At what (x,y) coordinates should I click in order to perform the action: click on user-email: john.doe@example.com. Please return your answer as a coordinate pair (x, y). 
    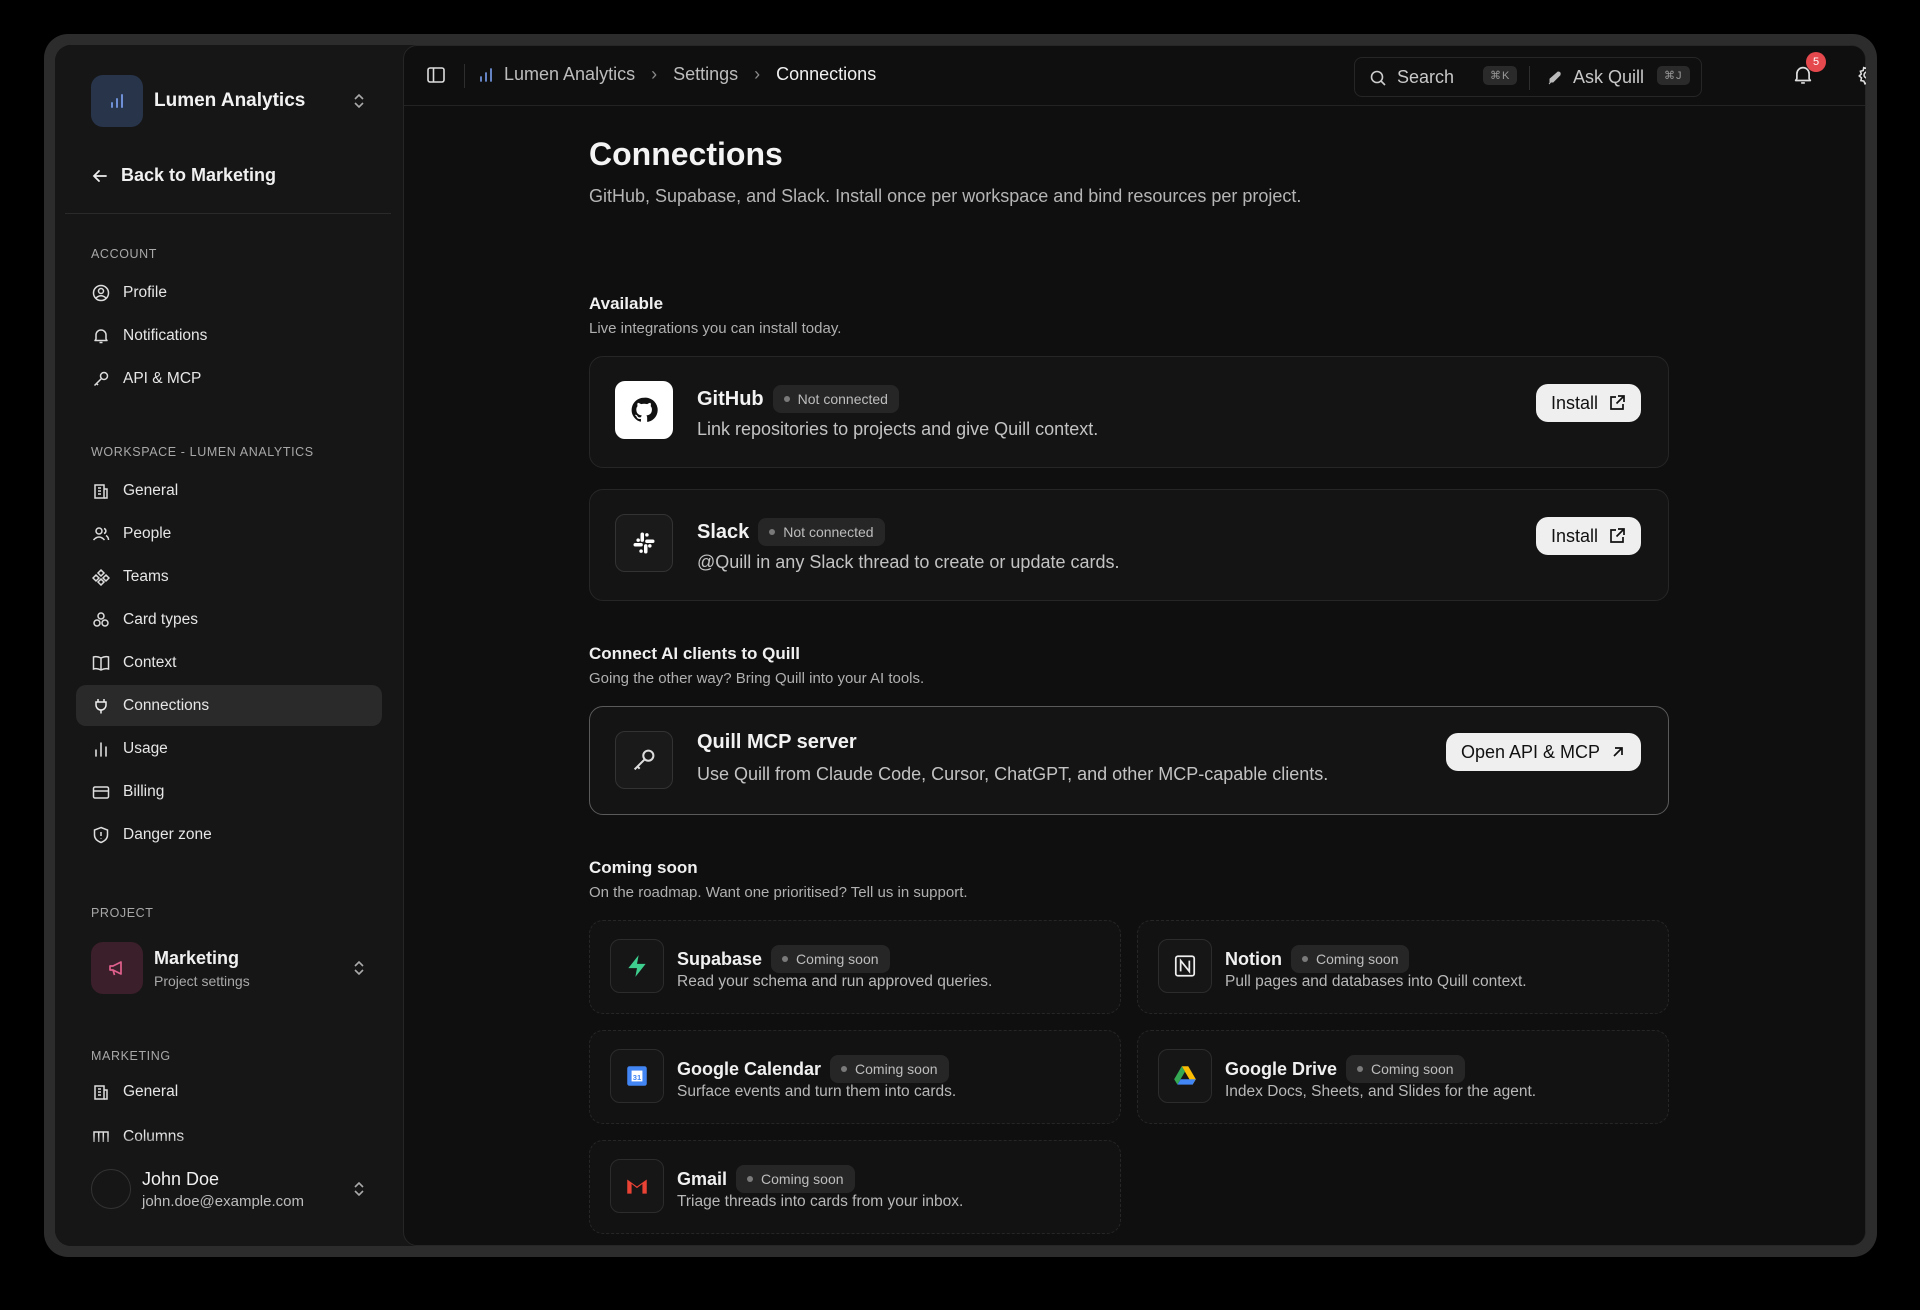
    Looking at the image, I should click on (223, 1201).